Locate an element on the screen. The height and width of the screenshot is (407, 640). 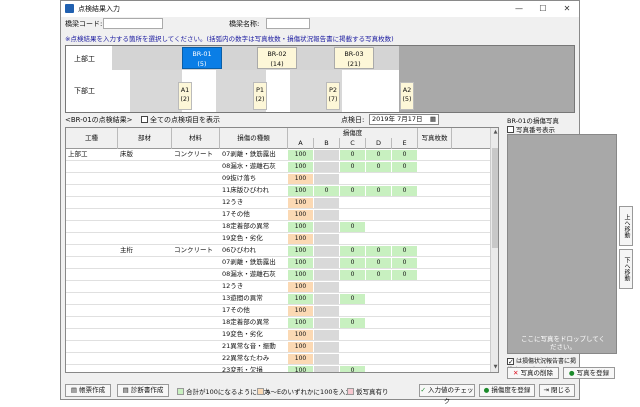
grade-cell-b: 0 is located at coordinates (327, 191).